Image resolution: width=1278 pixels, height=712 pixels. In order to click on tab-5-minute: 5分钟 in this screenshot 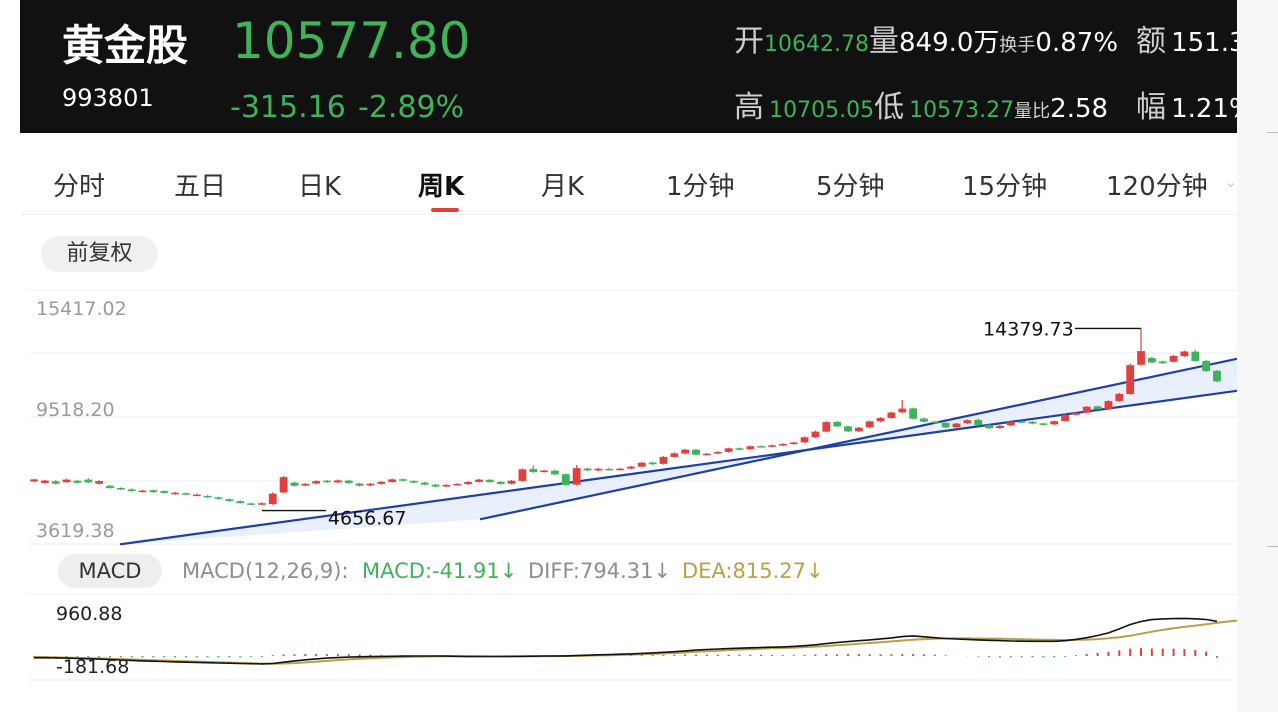, I will do `click(850, 184)`.